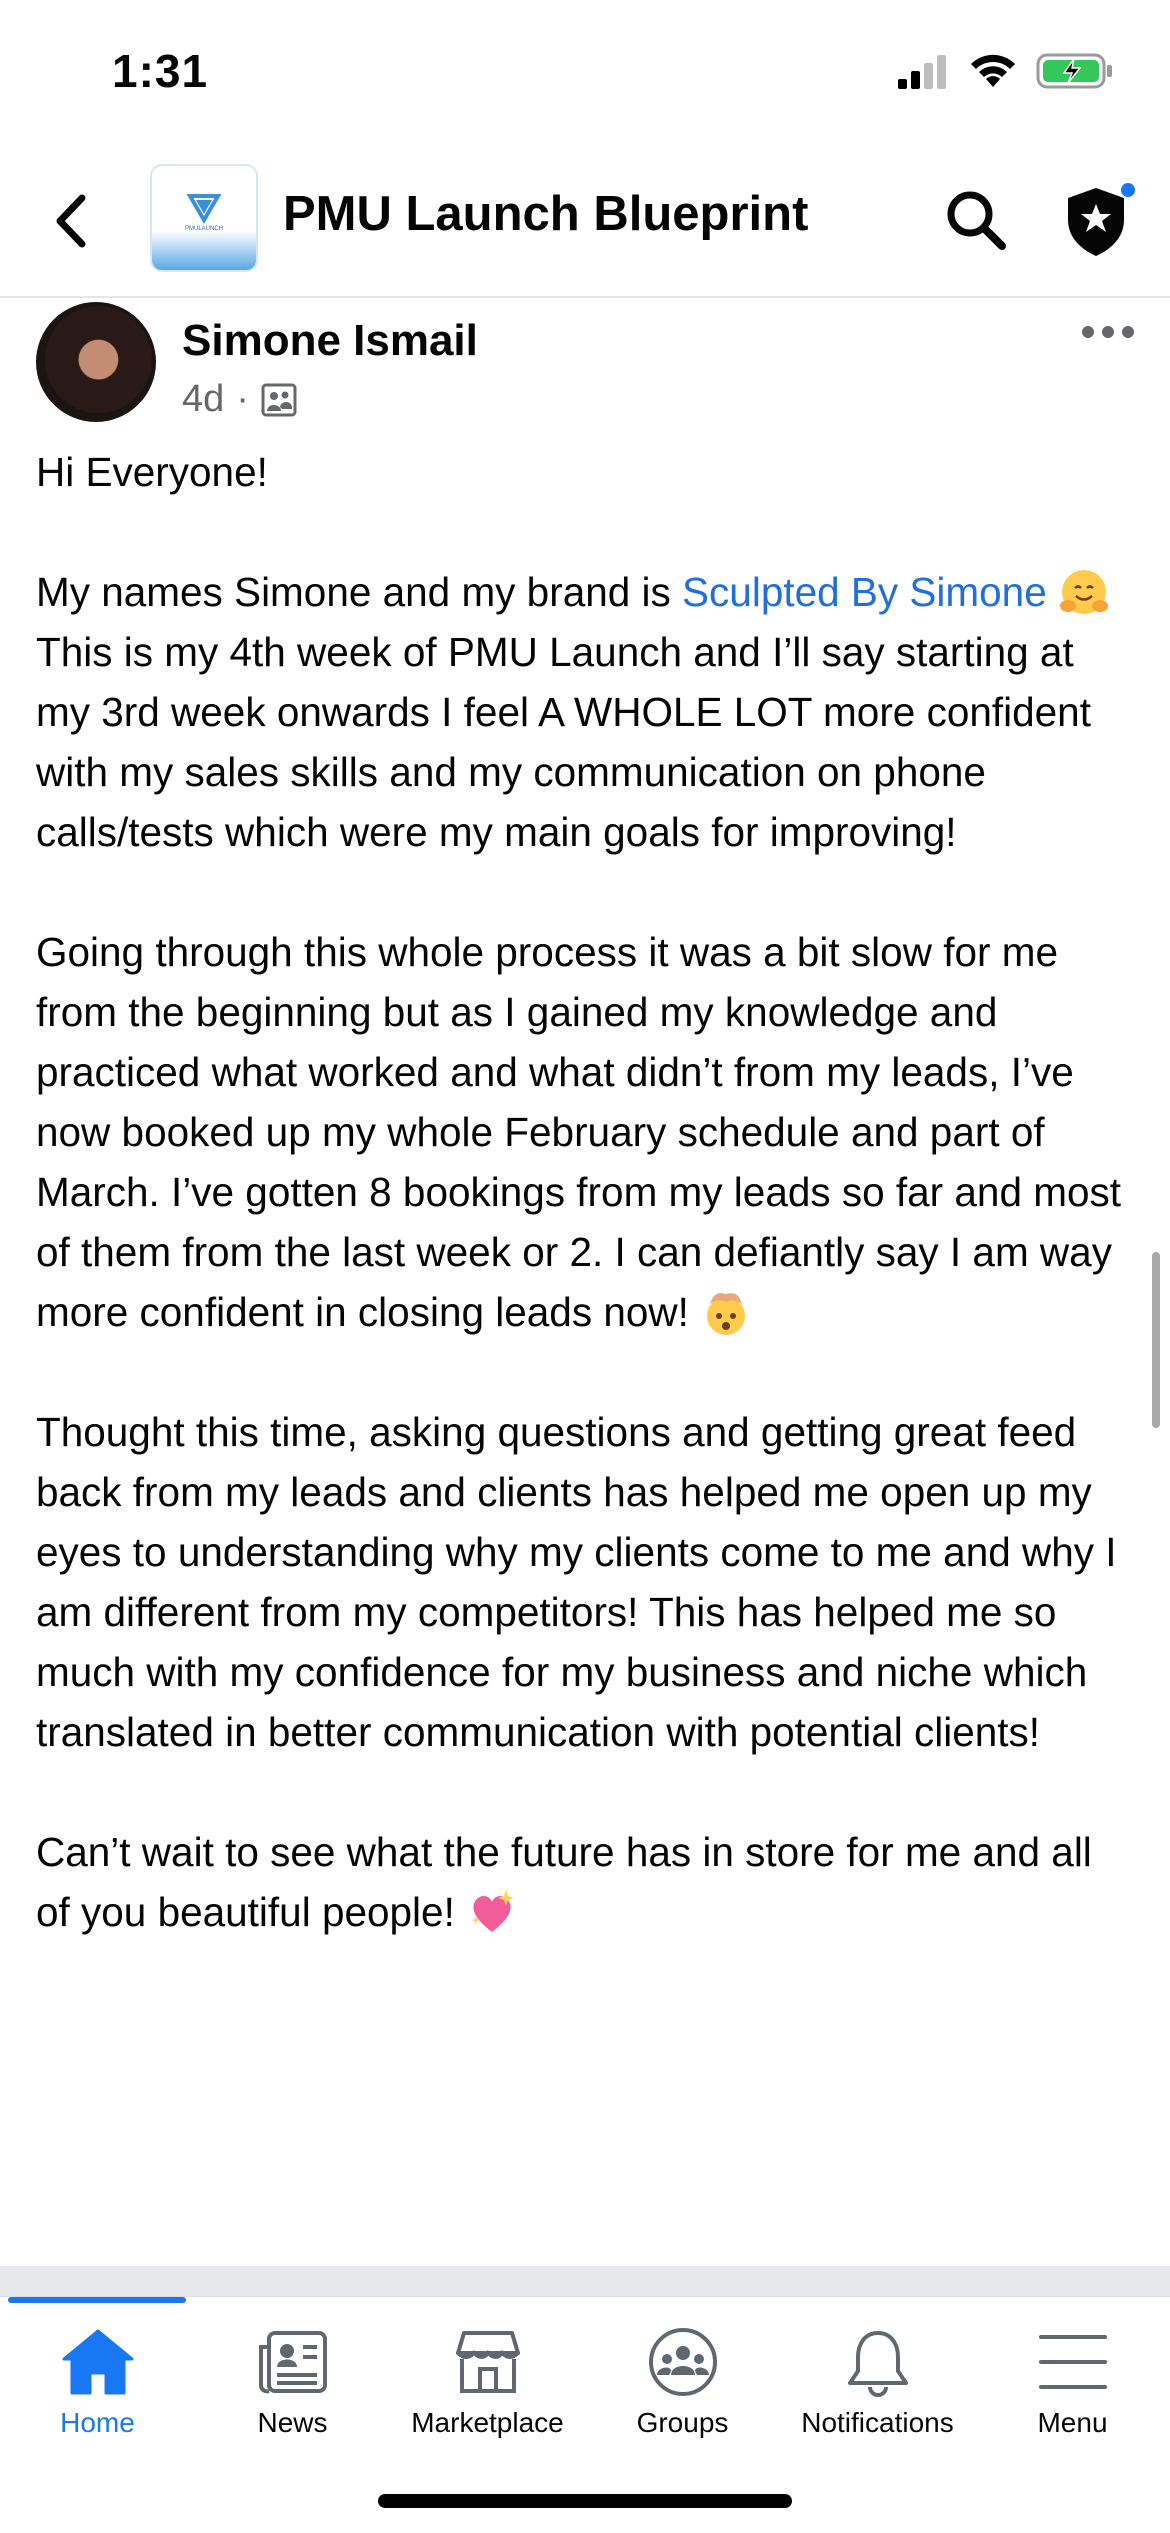  I want to click on more-horizontal-icon, so click(1108, 332).